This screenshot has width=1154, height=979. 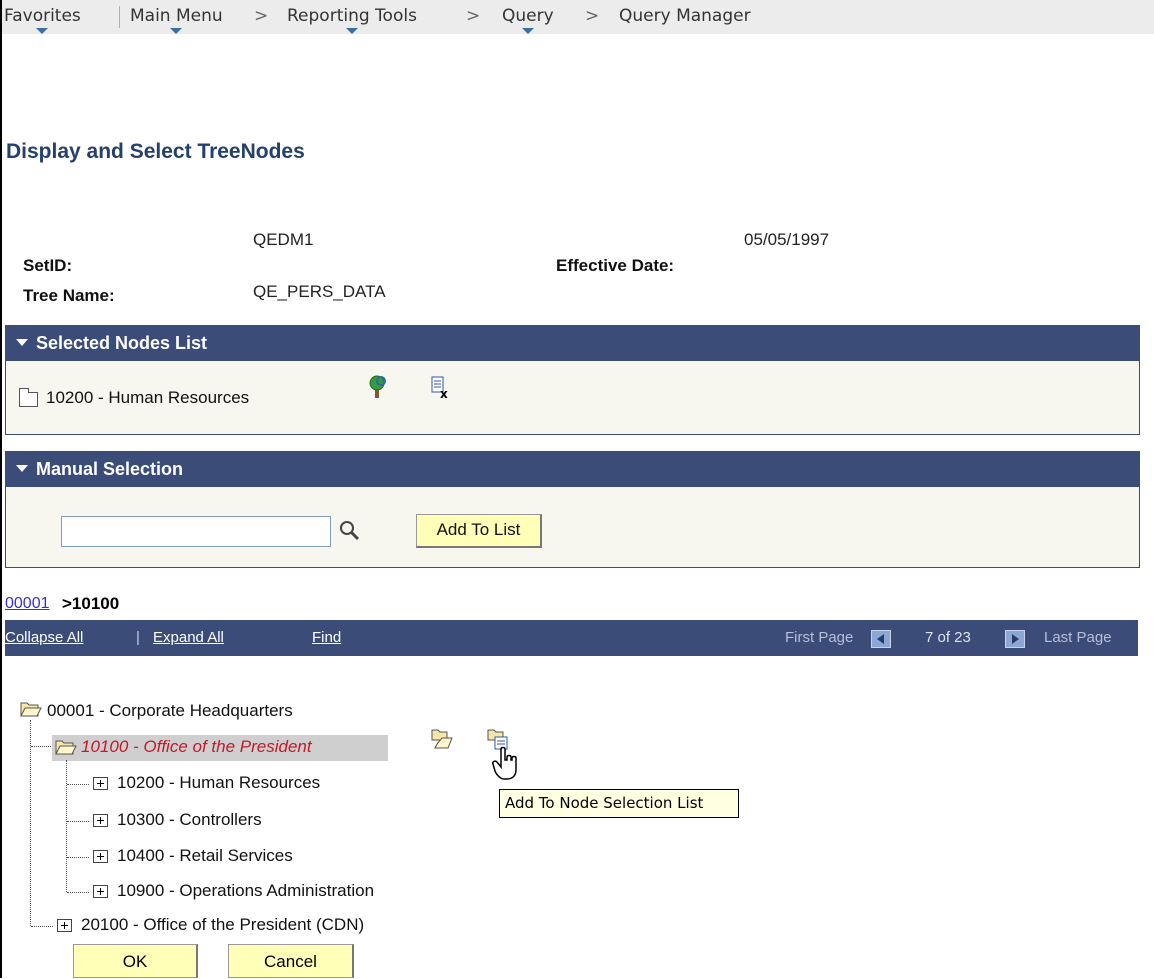 What do you see at coordinates (615, 265) in the screenshot?
I see `effective-date-label: Effective Date:` at bounding box center [615, 265].